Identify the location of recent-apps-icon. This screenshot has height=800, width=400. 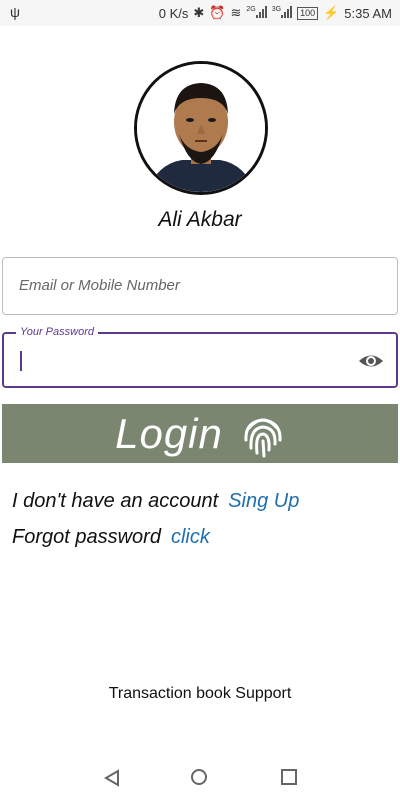
(289, 777).